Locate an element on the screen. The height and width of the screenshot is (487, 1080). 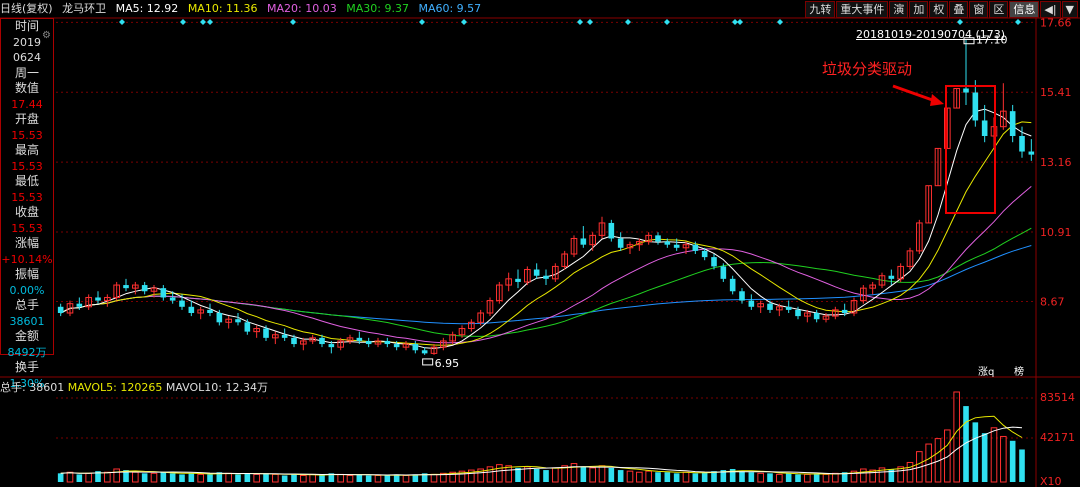
volume-tick-label: X10 is located at coordinates (1051, 481).